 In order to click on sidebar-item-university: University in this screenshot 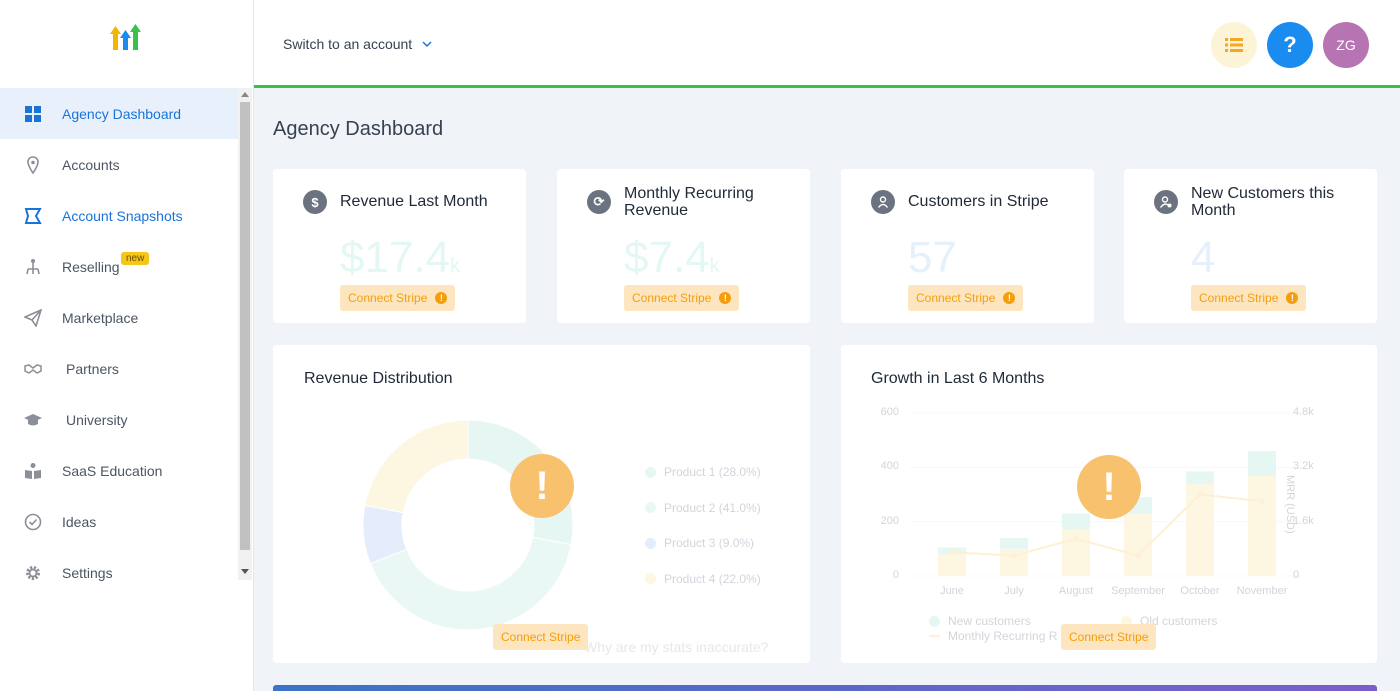, I will do `click(119, 419)`.